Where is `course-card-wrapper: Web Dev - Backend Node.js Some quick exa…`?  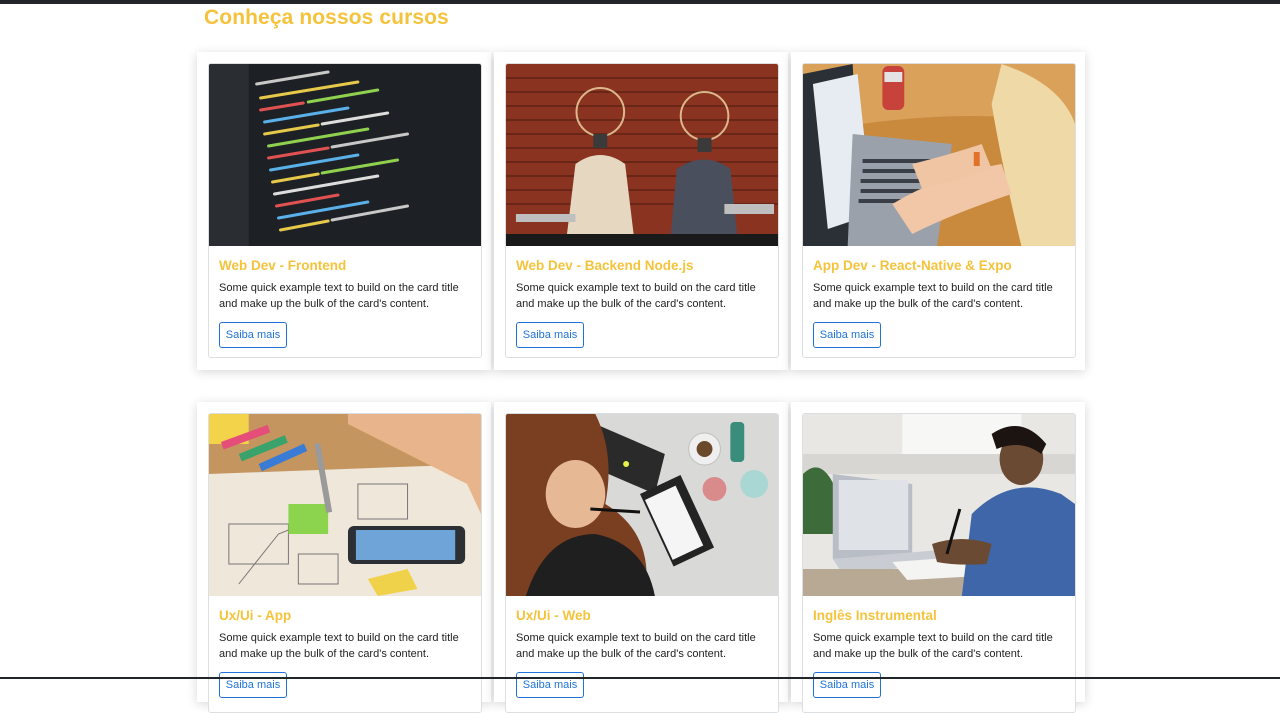 course-card-wrapper: Web Dev - Backend Node.js Some quick exa… is located at coordinates (641, 211).